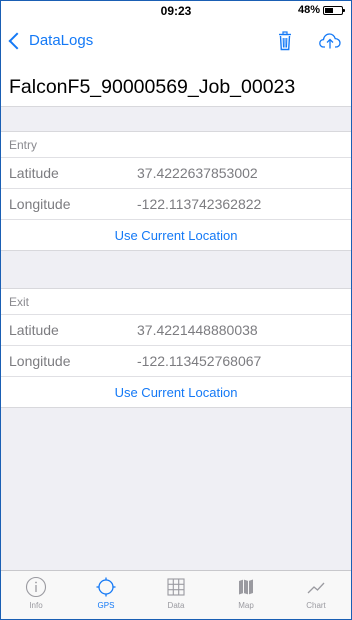 The height and width of the screenshot is (620, 352). Describe the element at coordinates (176, 587) in the screenshot. I see `grid-icon` at that location.